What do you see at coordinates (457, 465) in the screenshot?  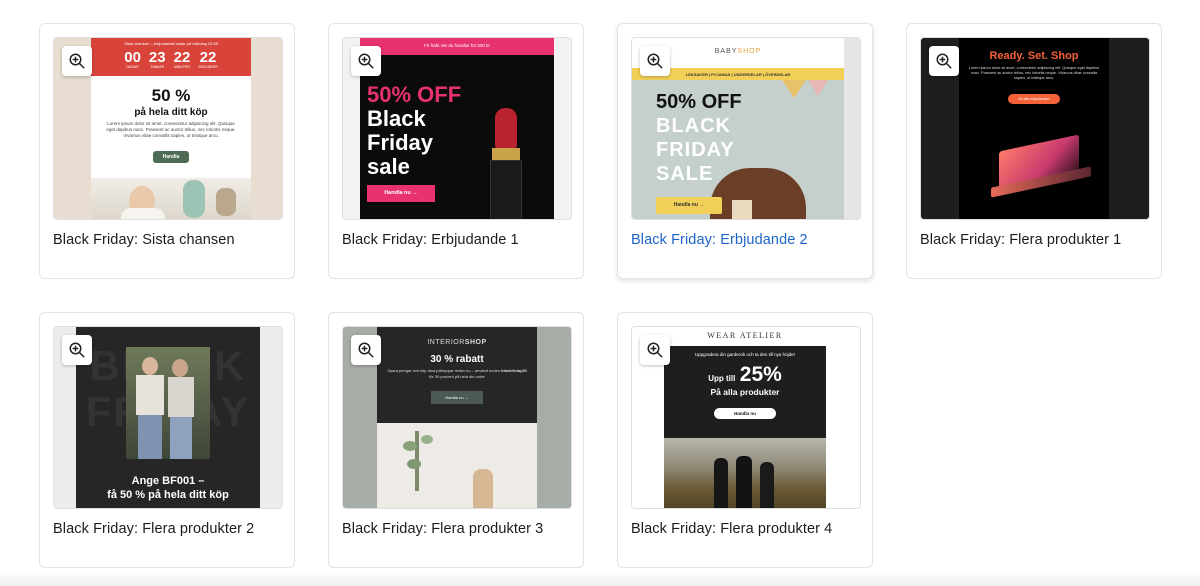 I see `photo-vase` at bounding box center [457, 465].